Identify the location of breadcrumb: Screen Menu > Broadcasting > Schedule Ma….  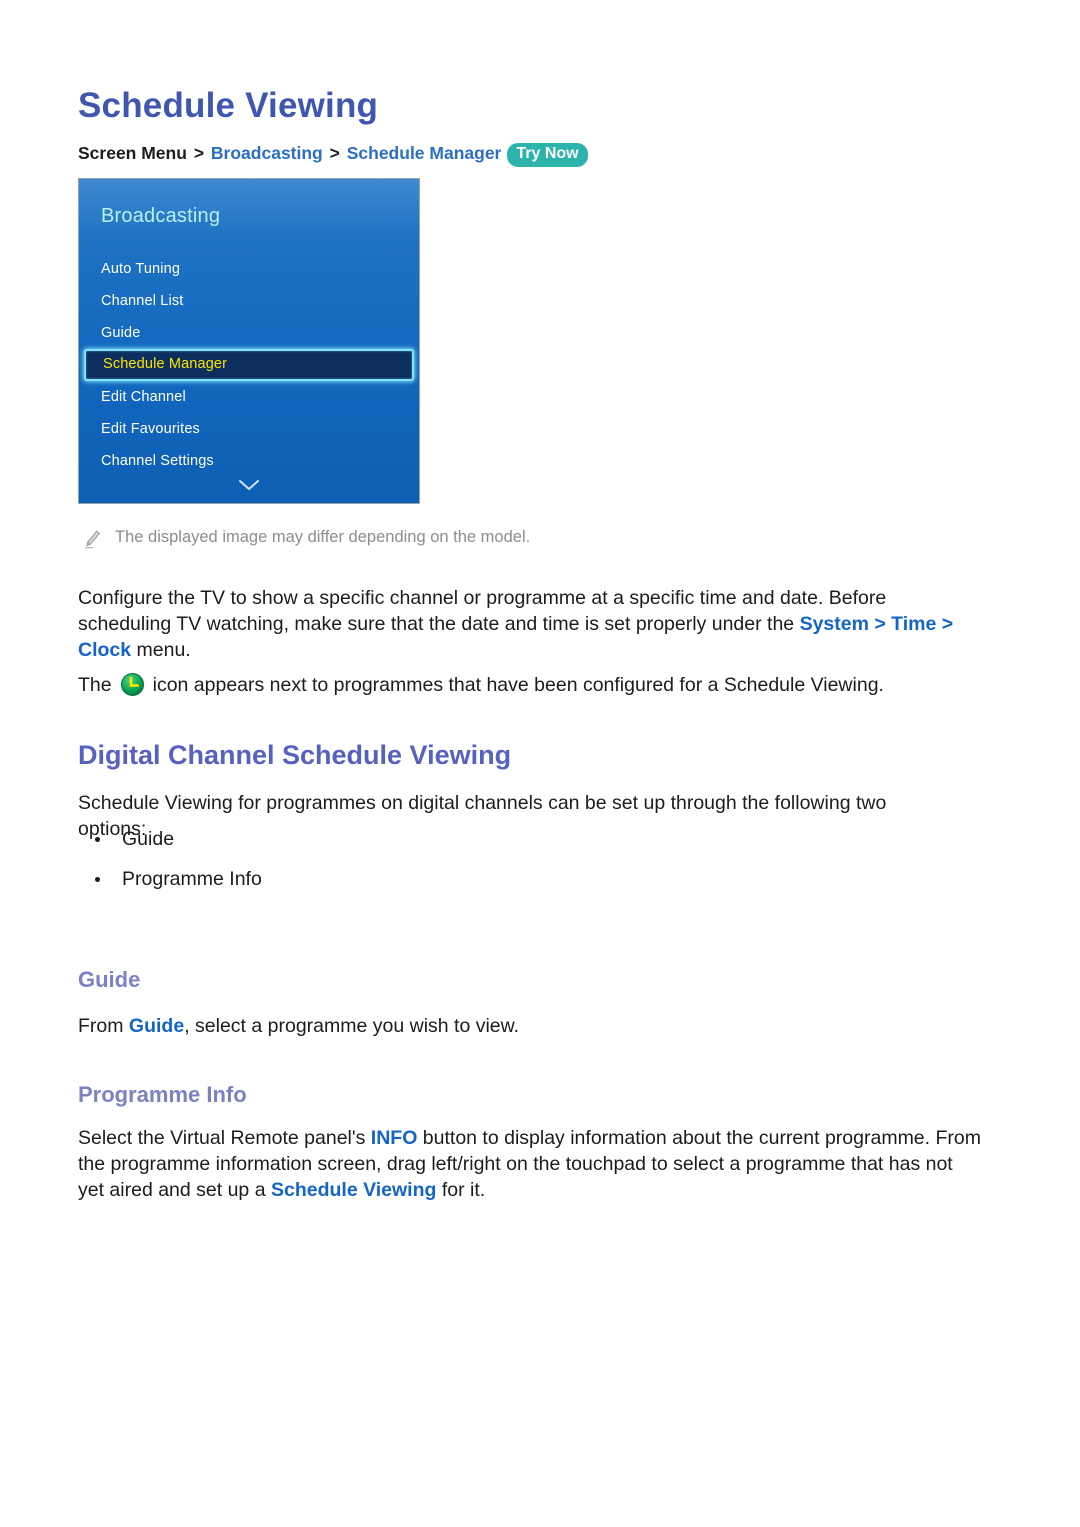
(333, 155).